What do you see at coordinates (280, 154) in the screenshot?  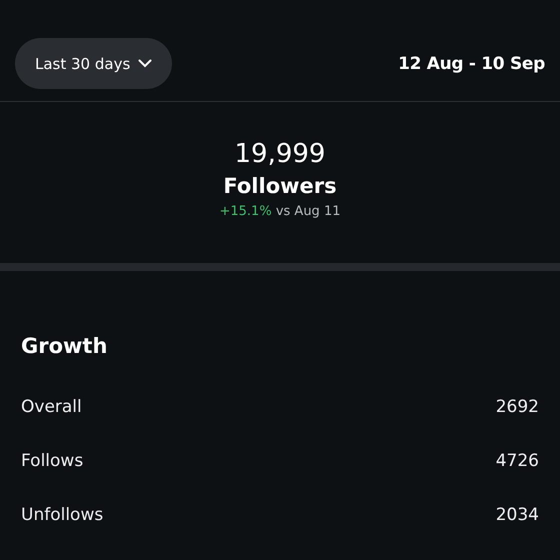 I see `follower-count: 19,999` at bounding box center [280, 154].